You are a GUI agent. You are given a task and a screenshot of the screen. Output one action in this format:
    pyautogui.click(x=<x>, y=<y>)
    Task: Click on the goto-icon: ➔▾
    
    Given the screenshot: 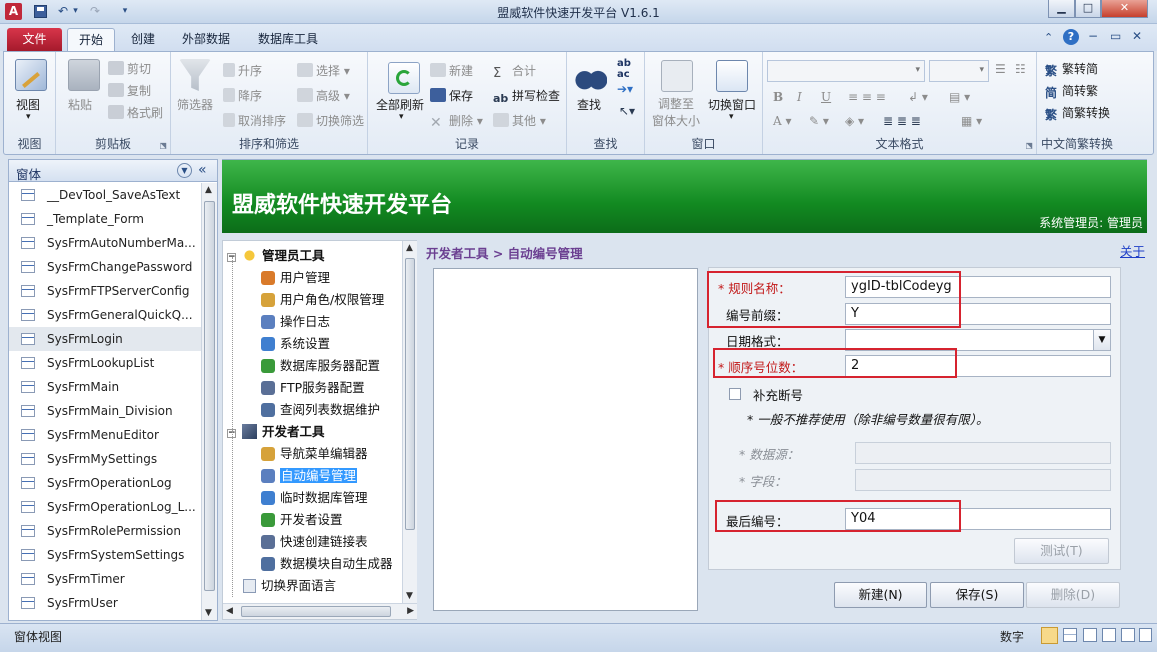 What is the action you would take?
    pyautogui.click(x=625, y=89)
    